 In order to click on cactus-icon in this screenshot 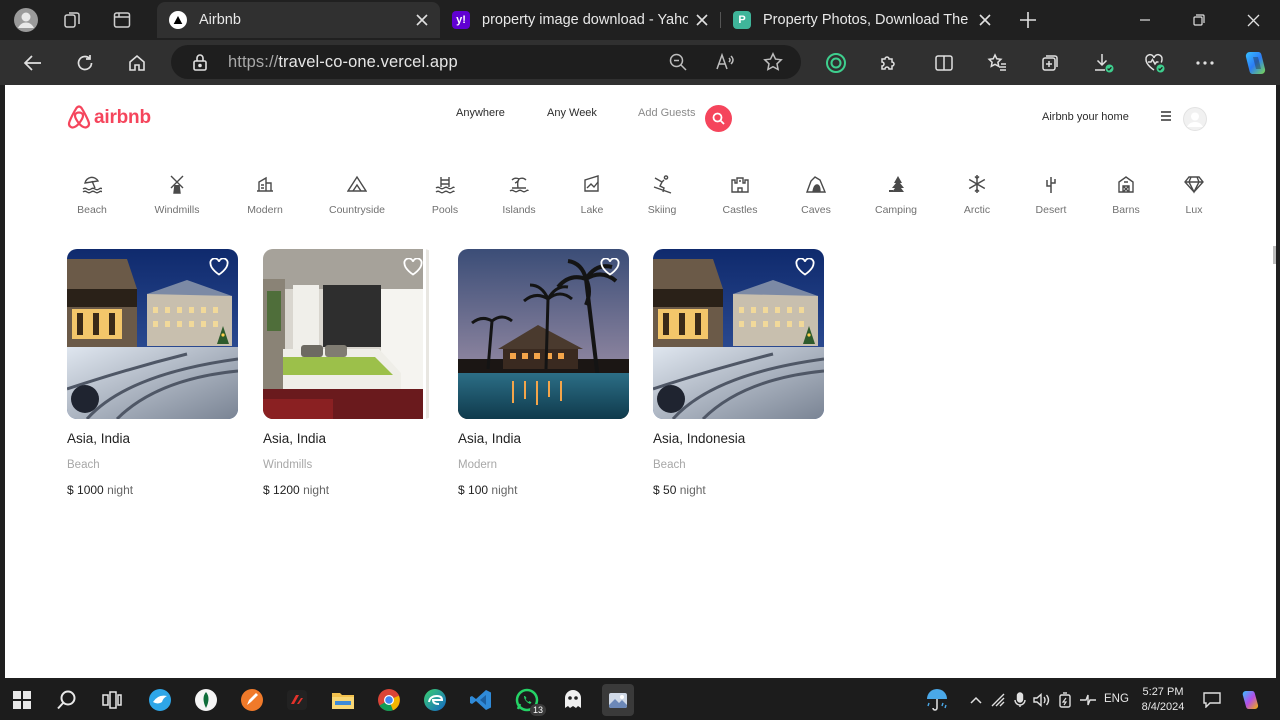, I will do `click(1051, 184)`.